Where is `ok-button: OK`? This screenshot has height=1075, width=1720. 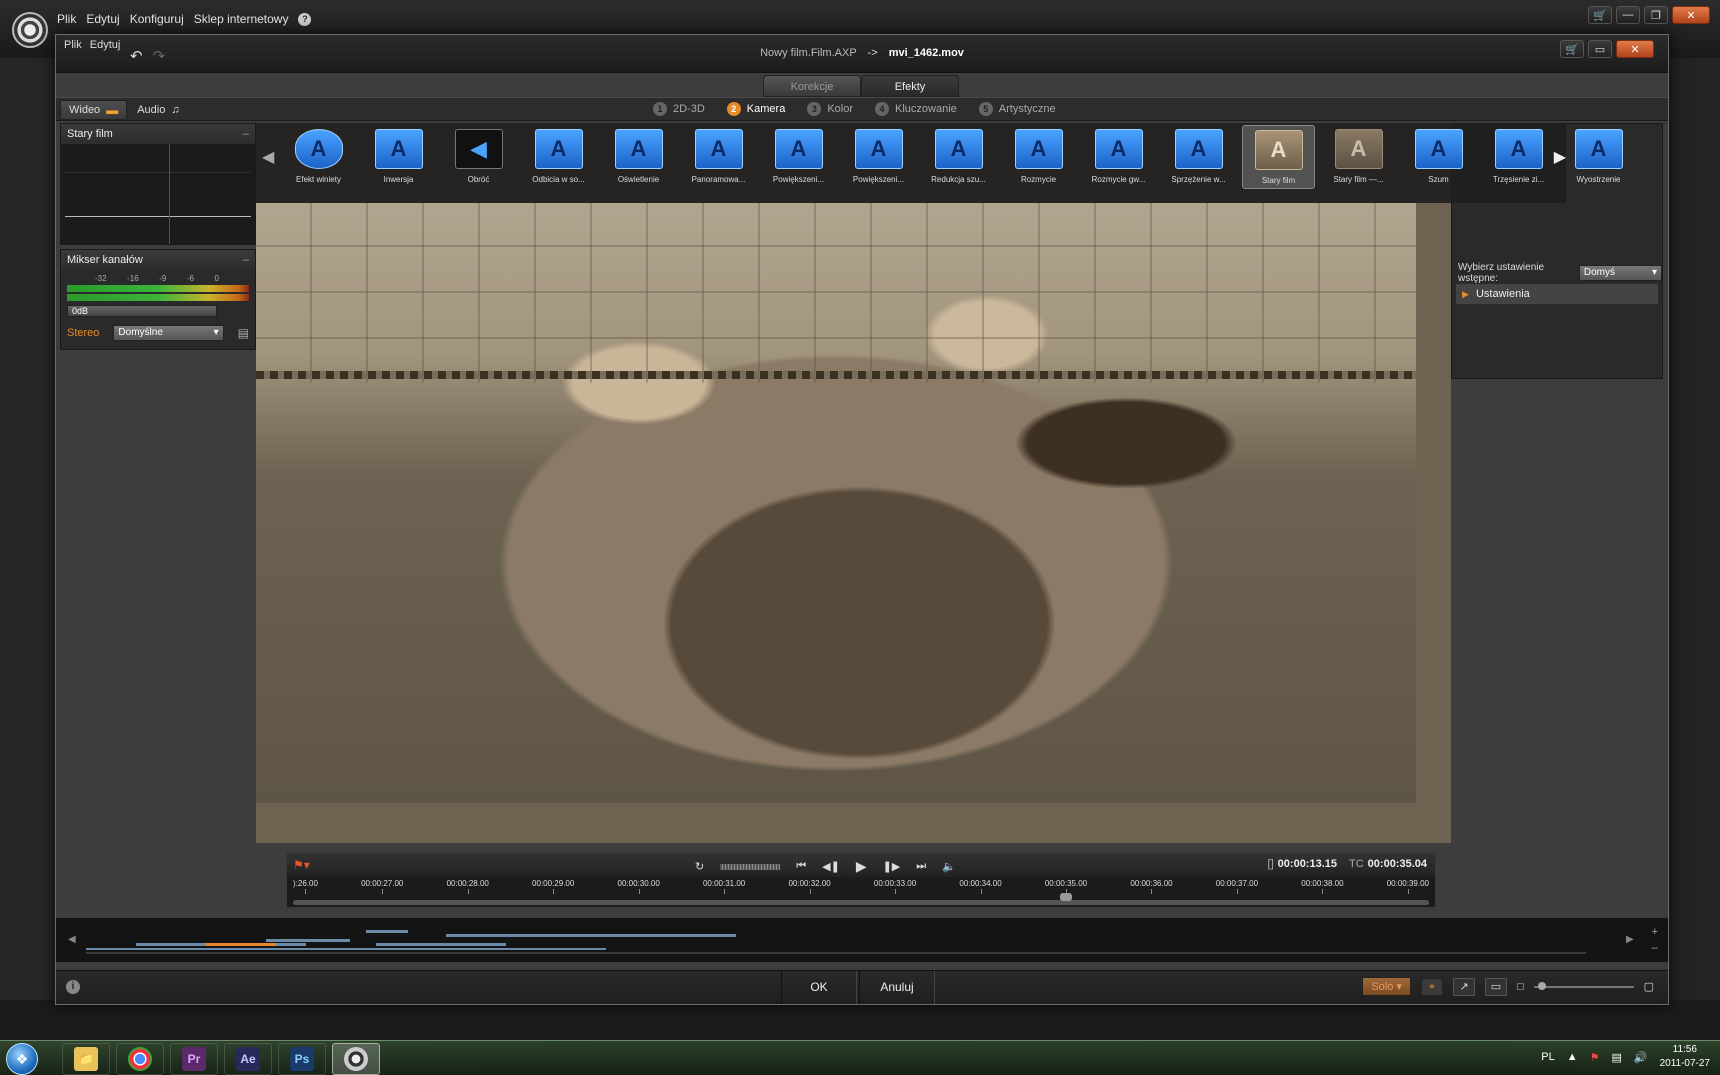
ok-button: OK is located at coordinates (819, 987).